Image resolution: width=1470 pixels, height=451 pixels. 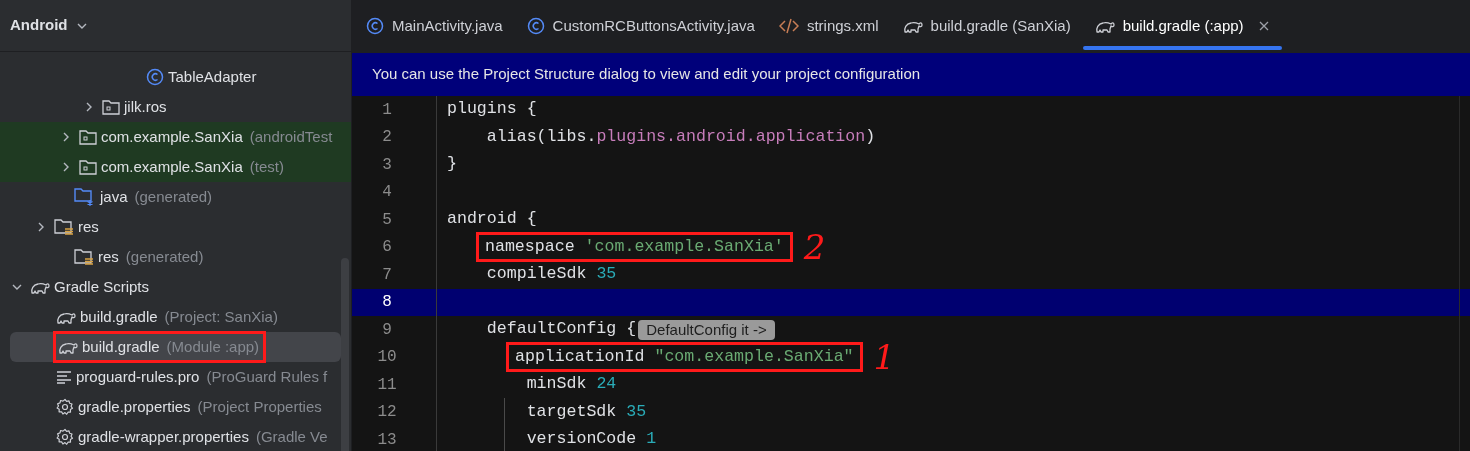 I want to click on item-label: TableAdapter, so click(x=212, y=76).